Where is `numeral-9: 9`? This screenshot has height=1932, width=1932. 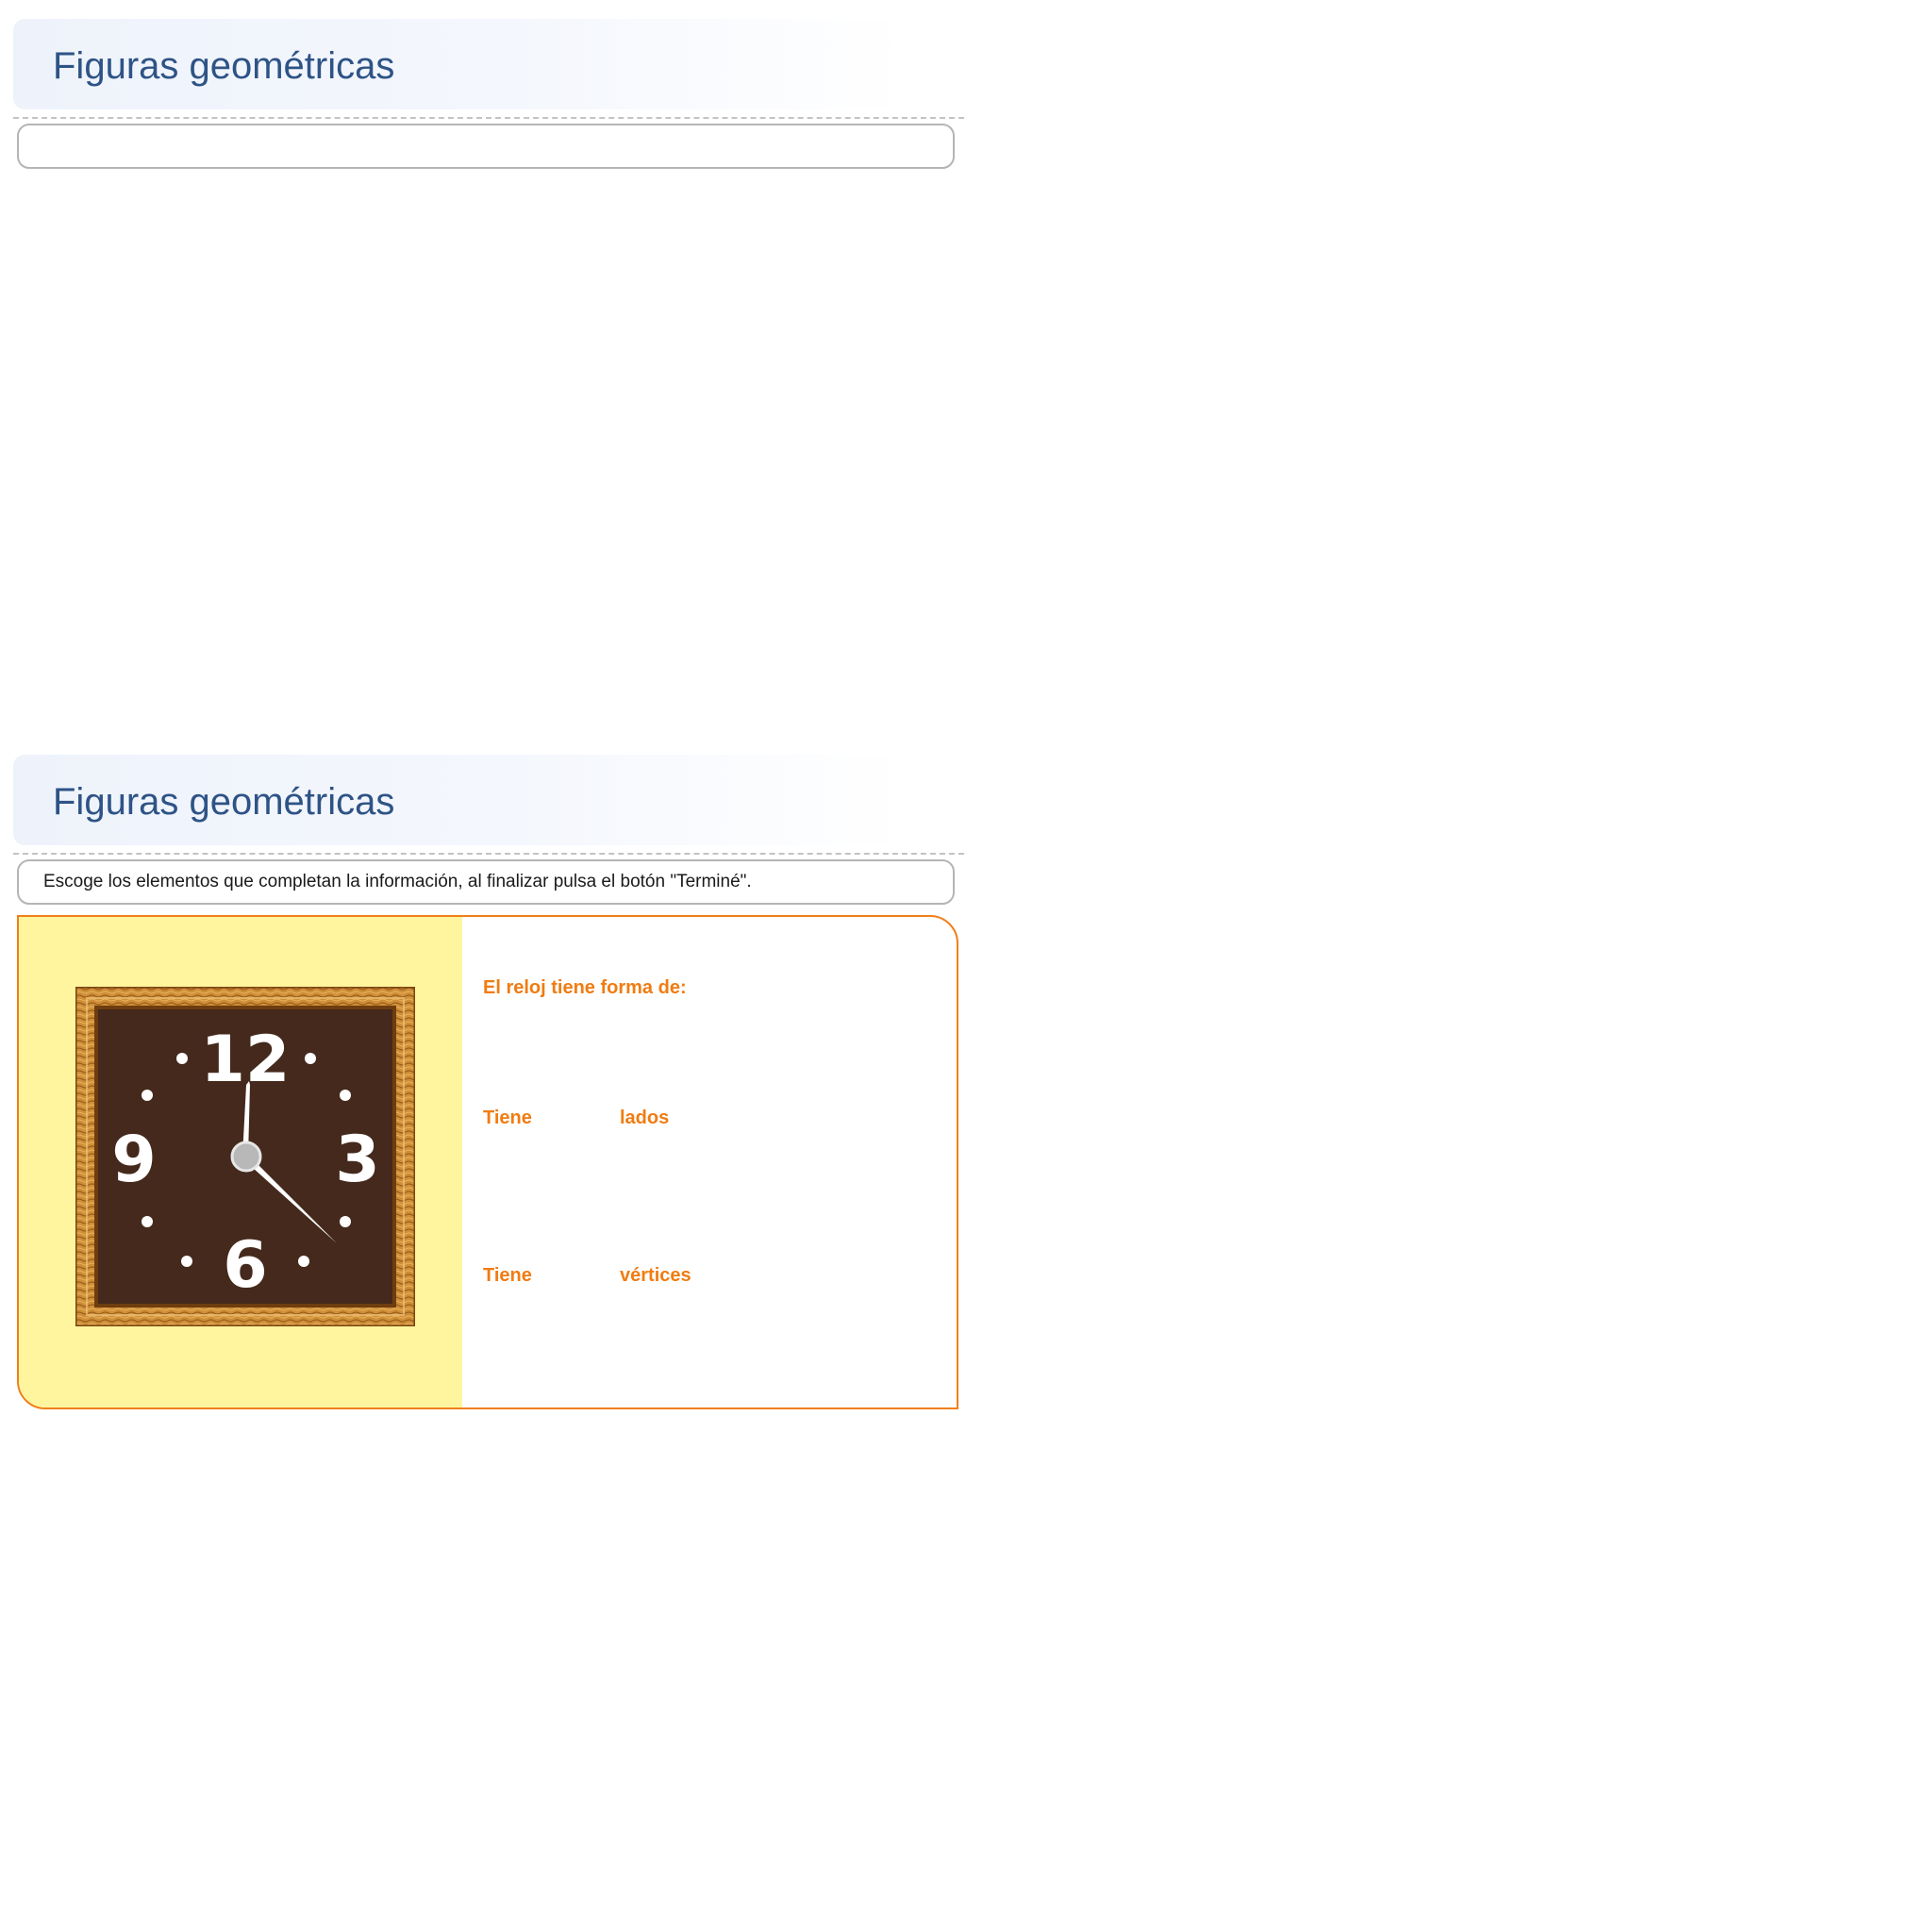 numeral-9: 9 is located at coordinates (133, 1160).